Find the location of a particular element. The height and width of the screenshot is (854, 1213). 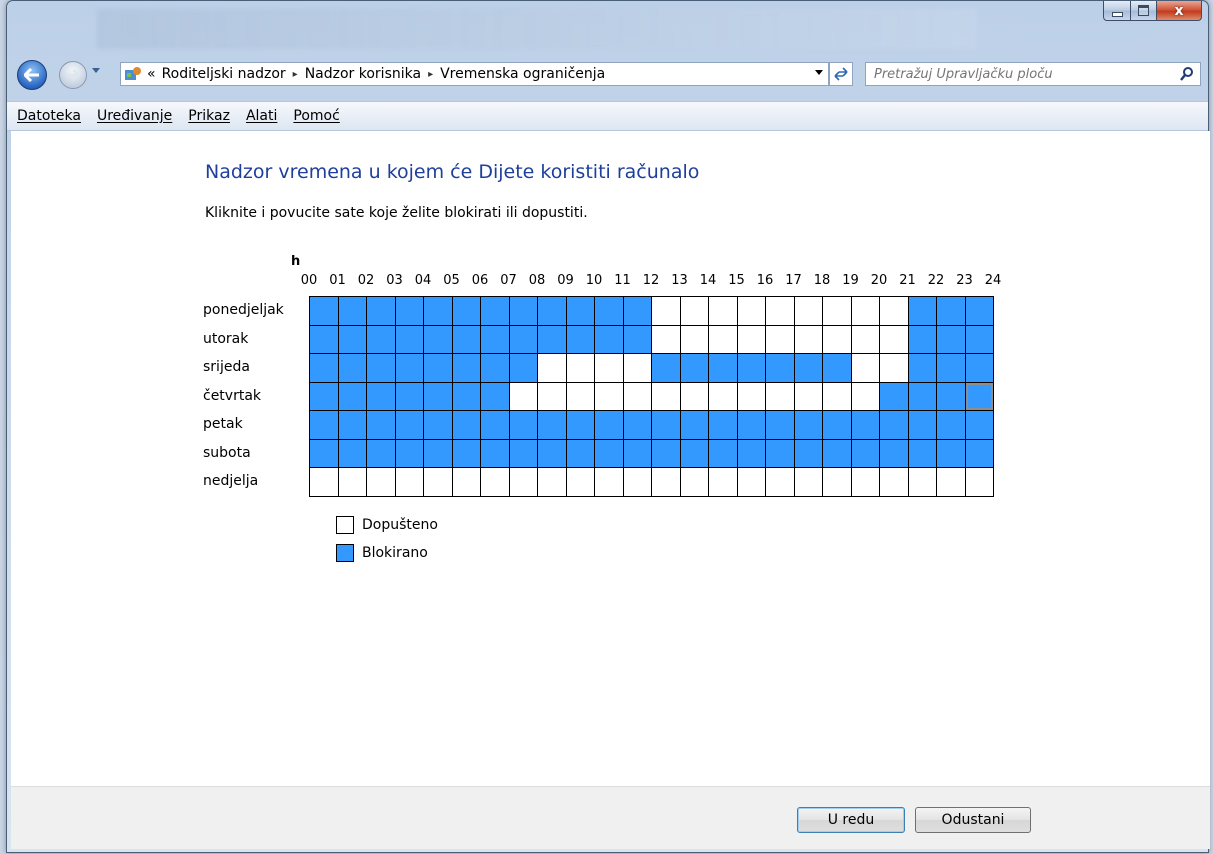

forward-button is located at coordinates (73, 75).